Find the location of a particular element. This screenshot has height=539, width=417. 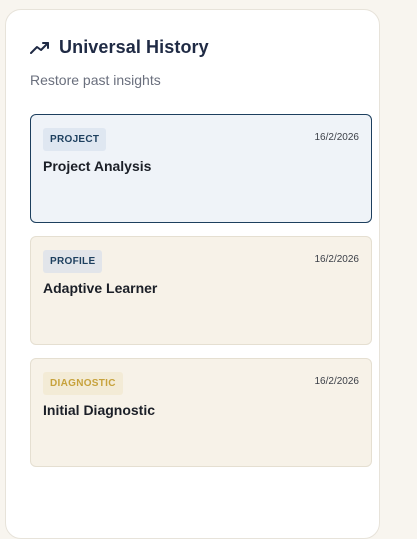

panel-header: Universal History is located at coordinates (119, 47).